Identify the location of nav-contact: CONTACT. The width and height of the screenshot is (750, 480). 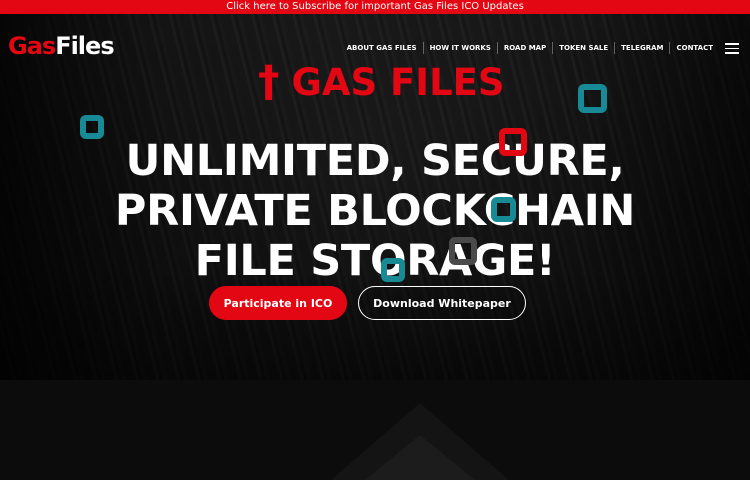
(691, 48).